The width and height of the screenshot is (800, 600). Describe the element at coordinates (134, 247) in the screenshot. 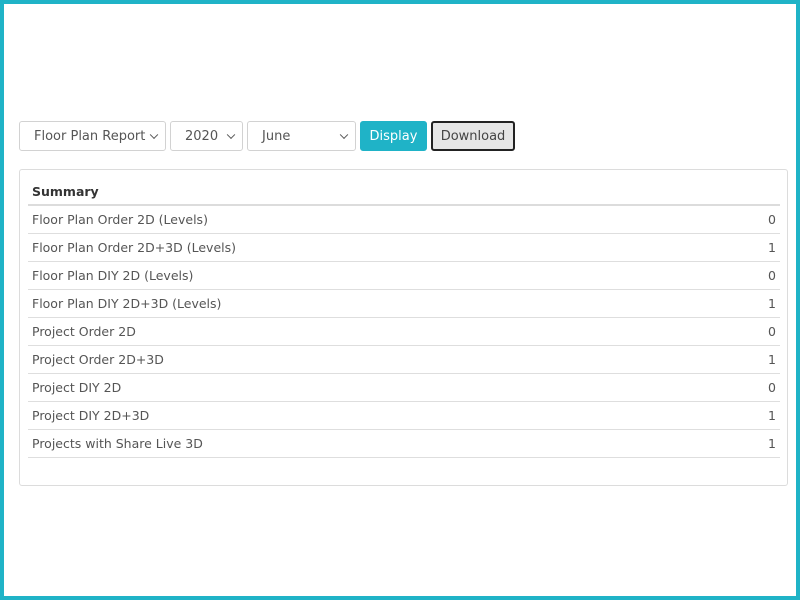

I see `row-label: Floor Plan Order 2D+3D (Levels)` at that location.